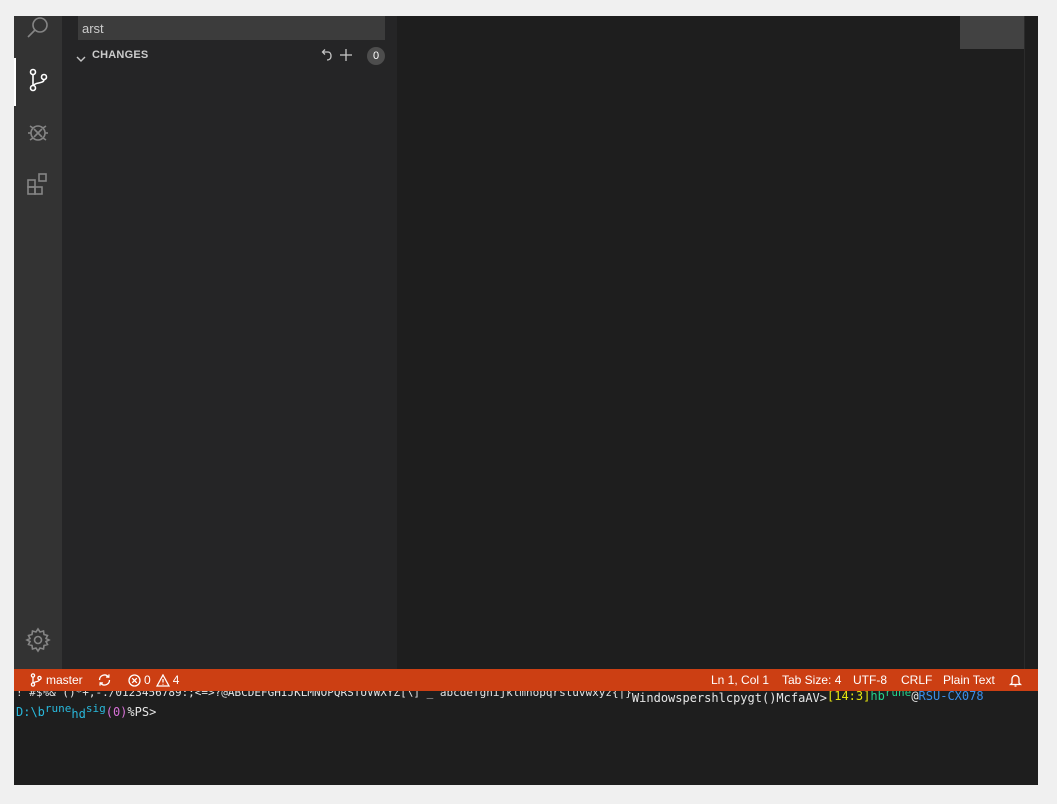 This screenshot has width=1057, height=804. I want to click on notifications-button, so click(1015, 680).